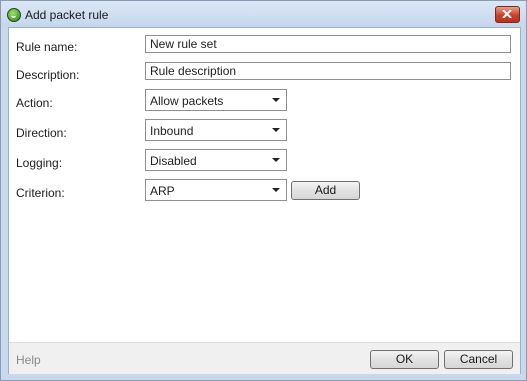 The height and width of the screenshot is (381, 527). What do you see at coordinates (28, 360) in the screenshot?
I see `help-link: Help` at bounding box center [28, 360].